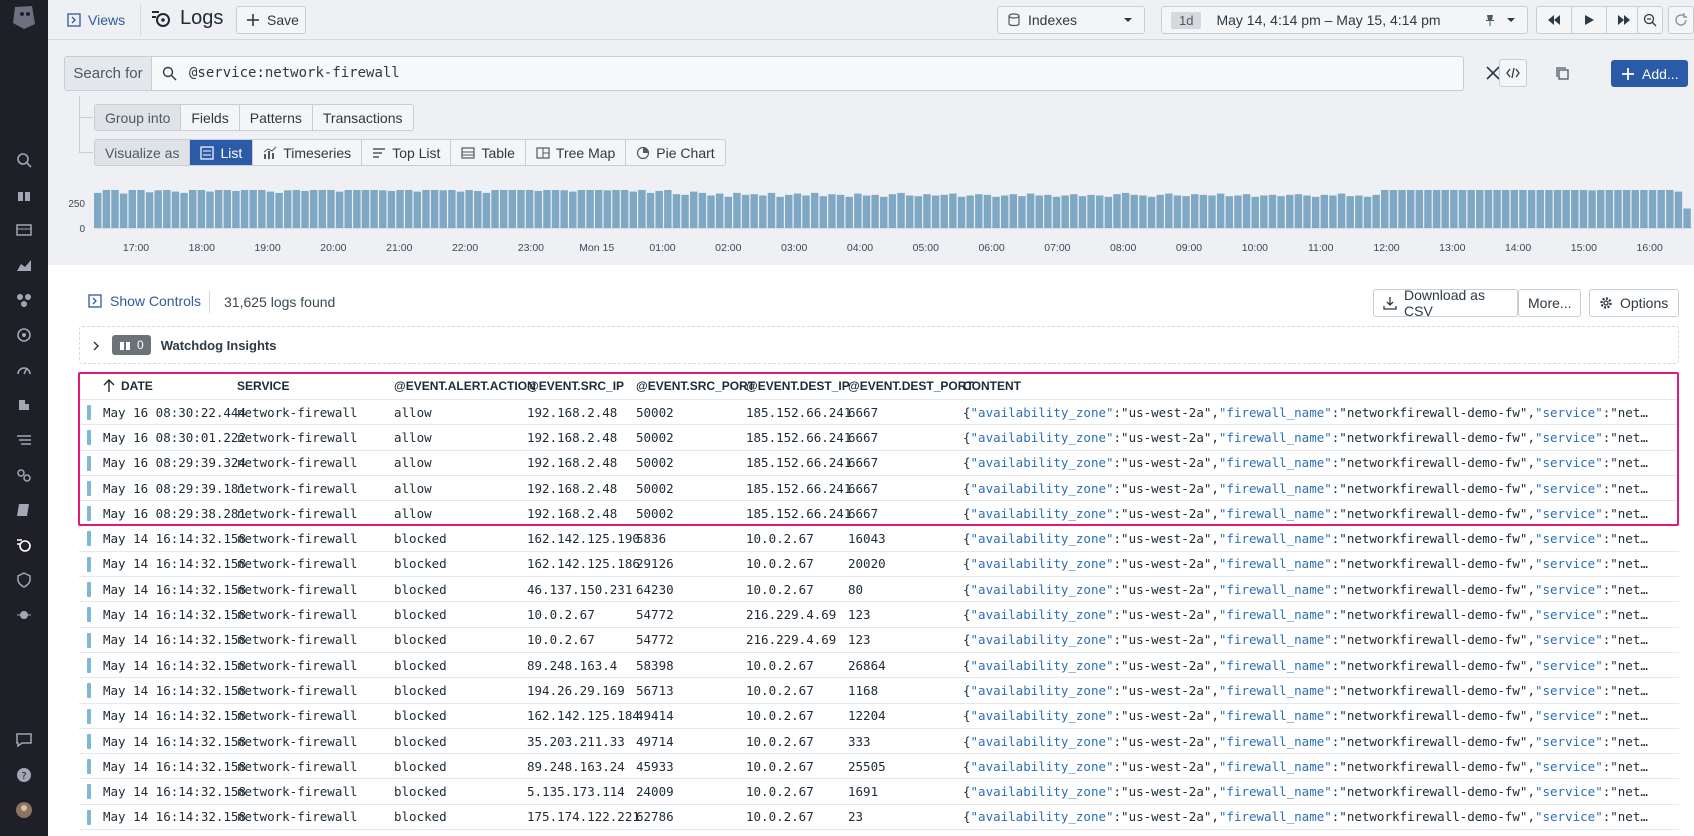  Describe the element at coordinates (24, 615) in the screenshot. I see `bug-nav-icon` at that location.